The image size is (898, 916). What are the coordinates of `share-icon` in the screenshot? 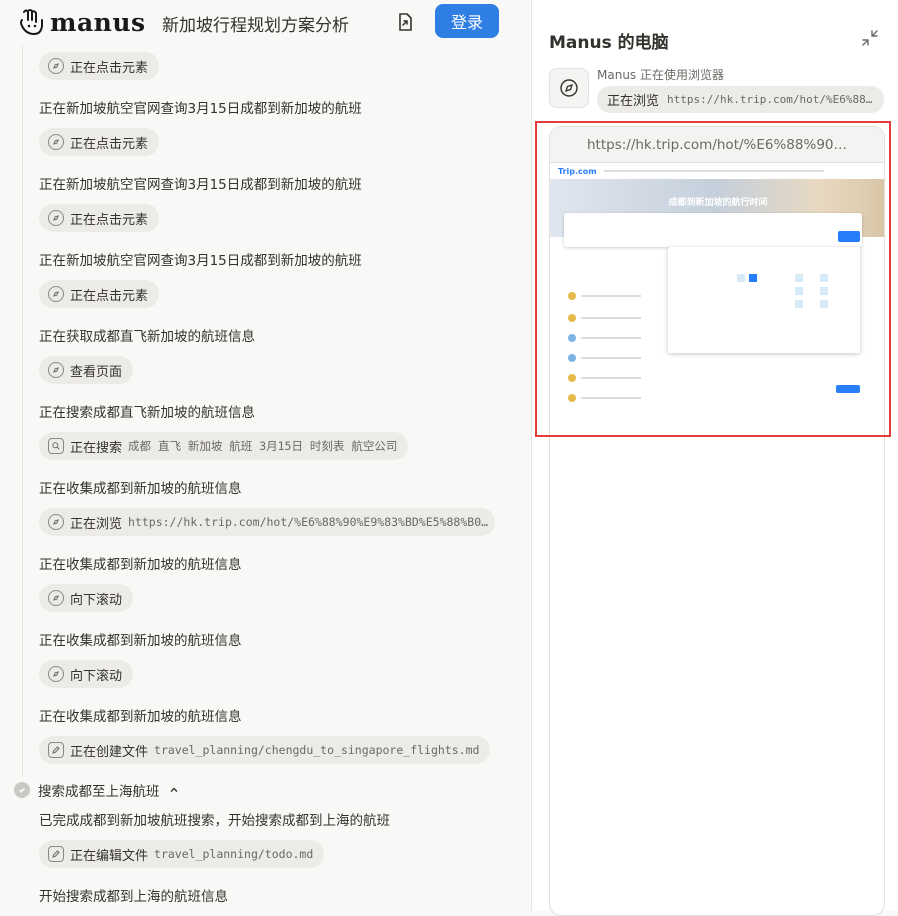 It's located at (405, 22).